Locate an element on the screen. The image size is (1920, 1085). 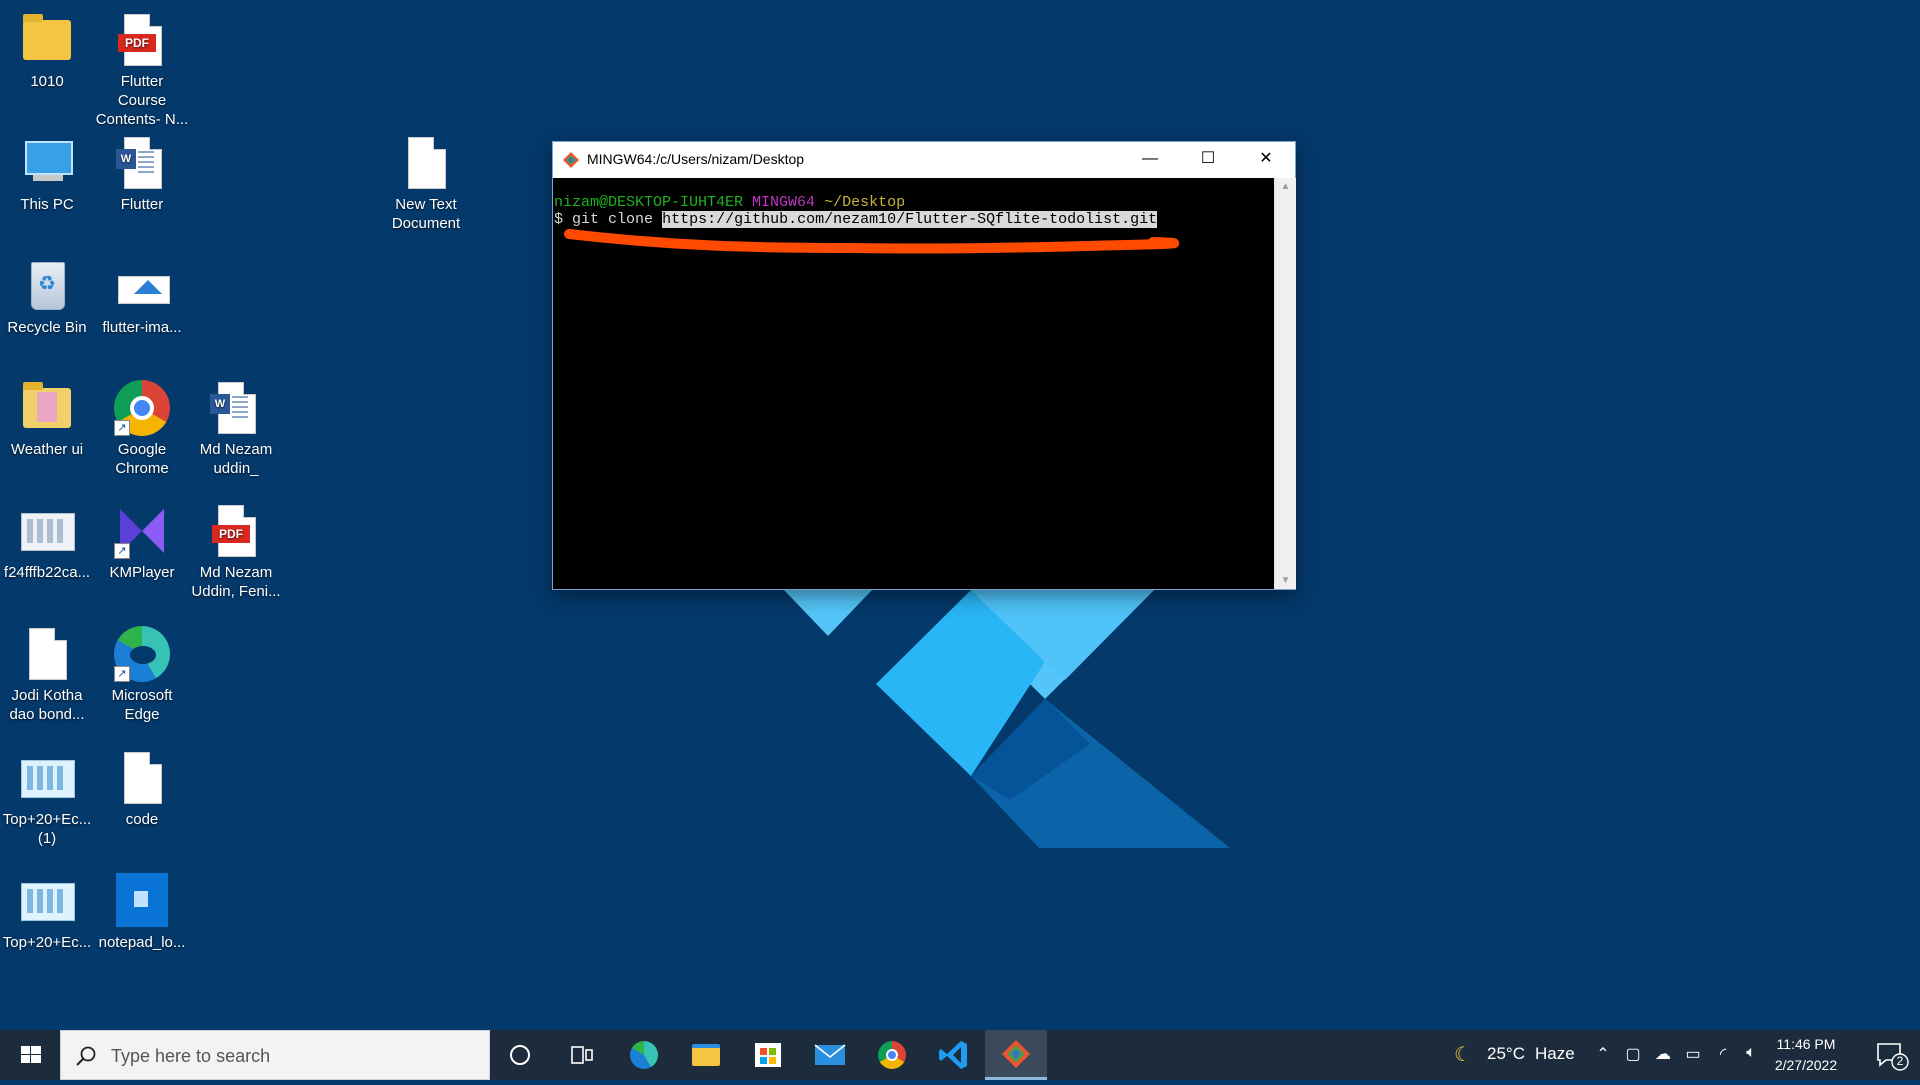
taskbar-chrome is located at coordinates (892, 1055).